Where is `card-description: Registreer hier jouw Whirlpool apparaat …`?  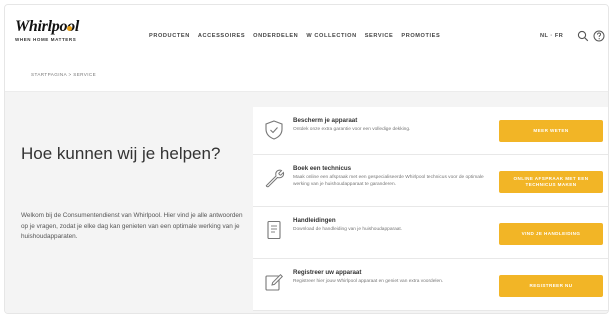 card-description: Registreer hier jouw Whirlpool apparaat … is located at coordinates (368, 281).